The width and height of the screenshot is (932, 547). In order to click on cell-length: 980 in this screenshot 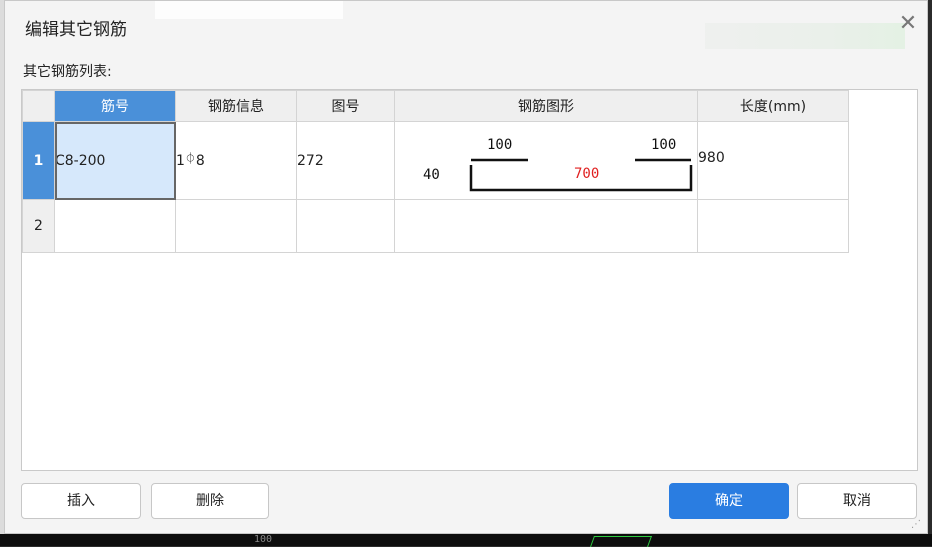, I will do `click(773, 160)`.